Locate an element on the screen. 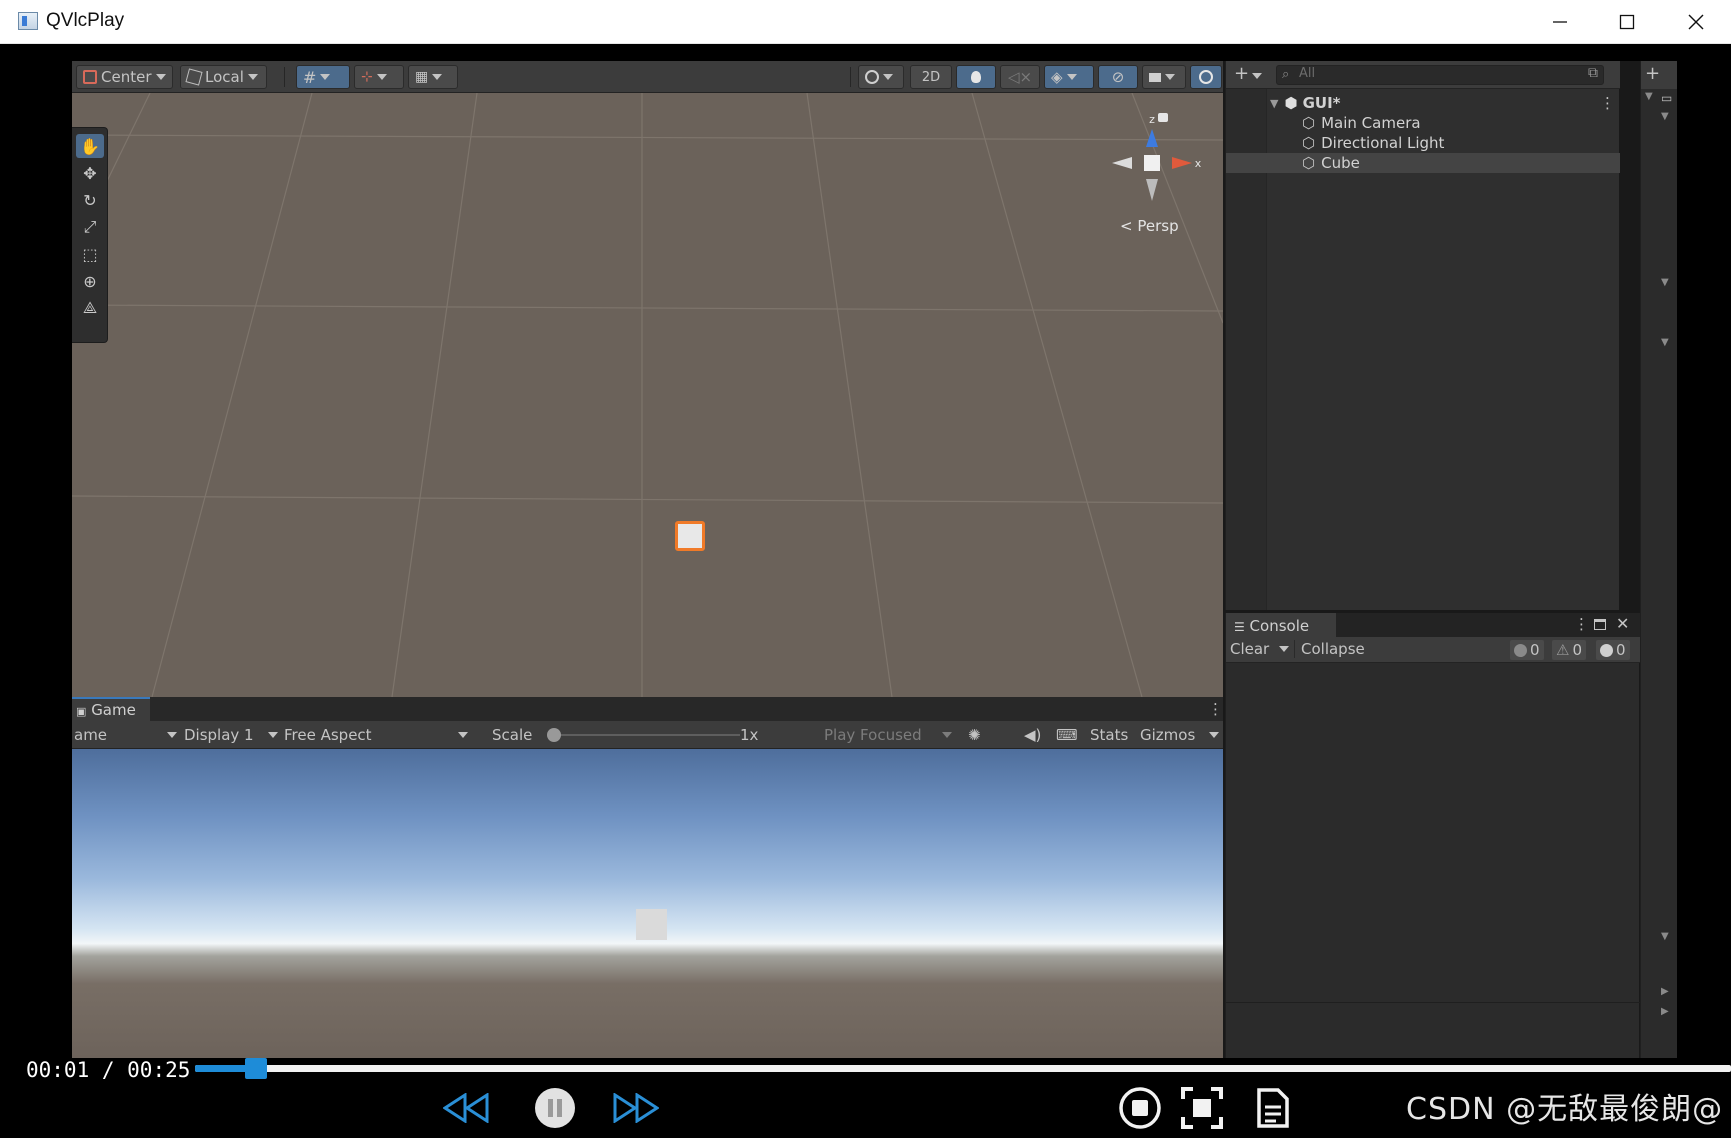  lightbulb-icon is located at coordinates (976, 77).